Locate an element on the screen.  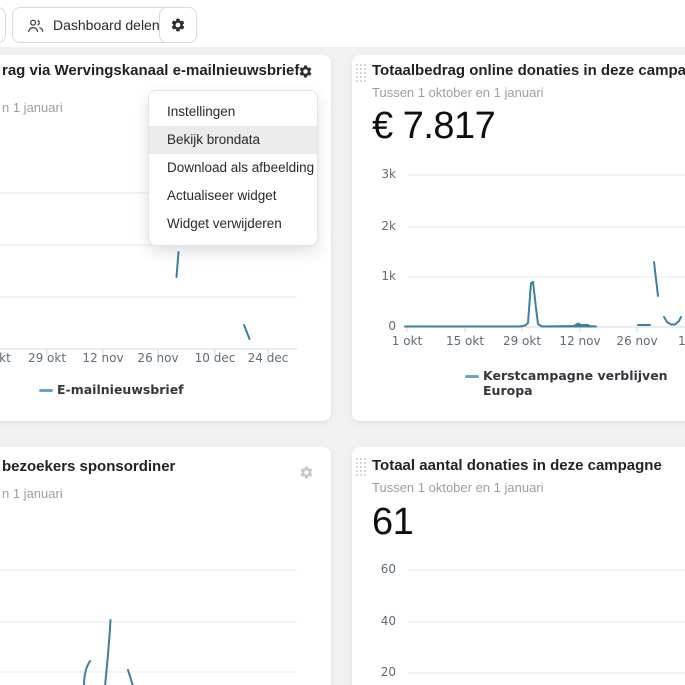
share-dashboard-button: Dashboard delen is located at coordinates (93, 25).